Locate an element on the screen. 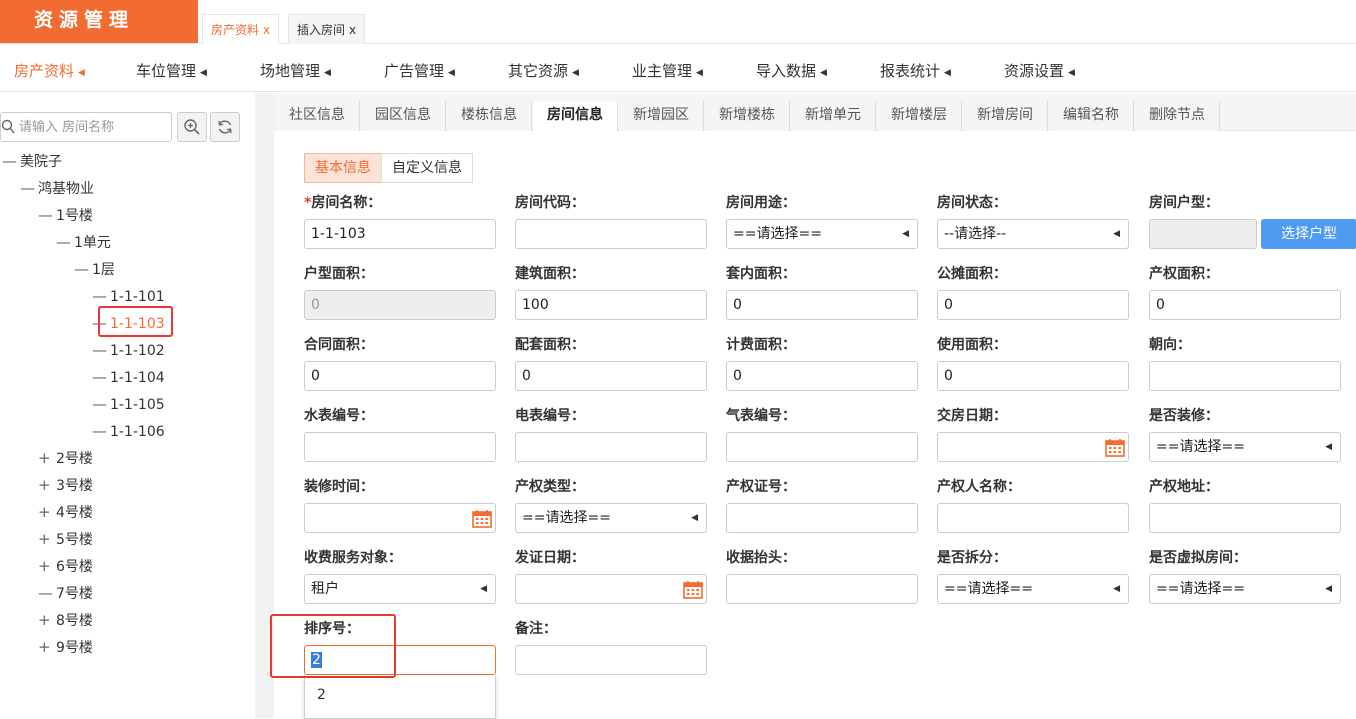 Image resolution: width=1356 pixels, height=719 pixels. room-name-input: 1-1-103 is located at coordinates (400, 234).